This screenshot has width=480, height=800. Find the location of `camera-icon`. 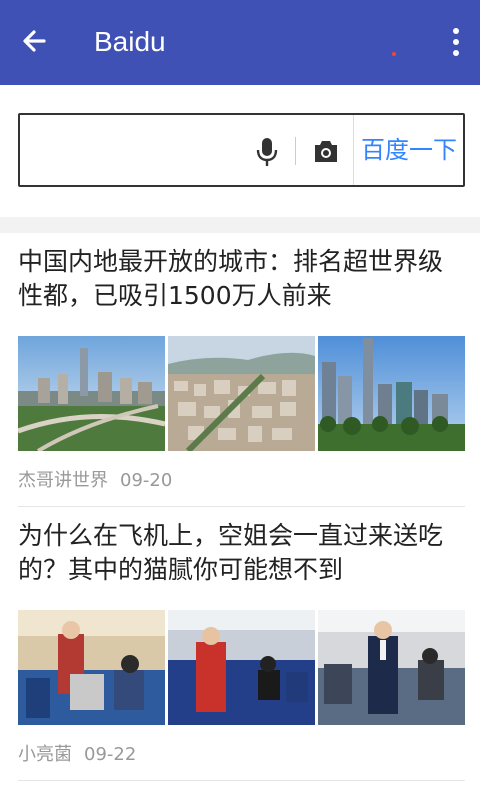

camera-icon is located at coordinates (326, 151).